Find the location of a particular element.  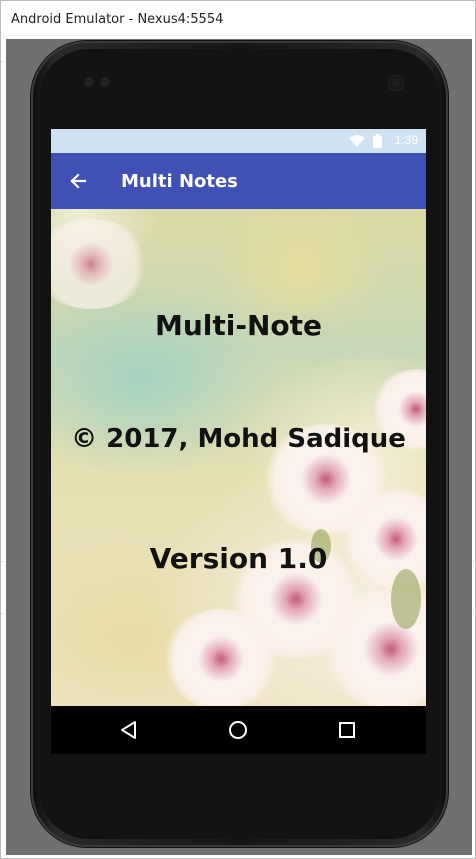

leaf-decoration is located at coordinates (406, 599).